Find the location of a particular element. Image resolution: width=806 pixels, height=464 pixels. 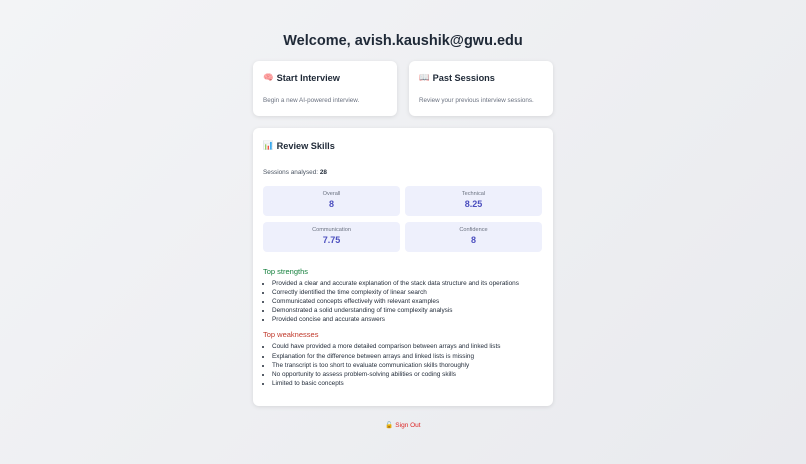

past-sessions-title: Past Sessions is located at coordinates (463, 77).